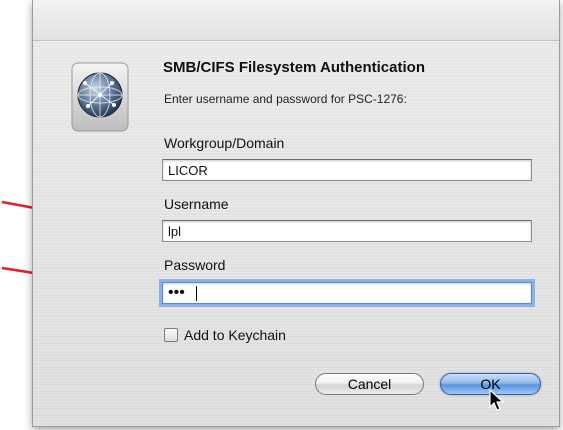 This screenshot has width=563, height=430. I want to click on keychain-option: Add to Keychain, so click(225, 335).